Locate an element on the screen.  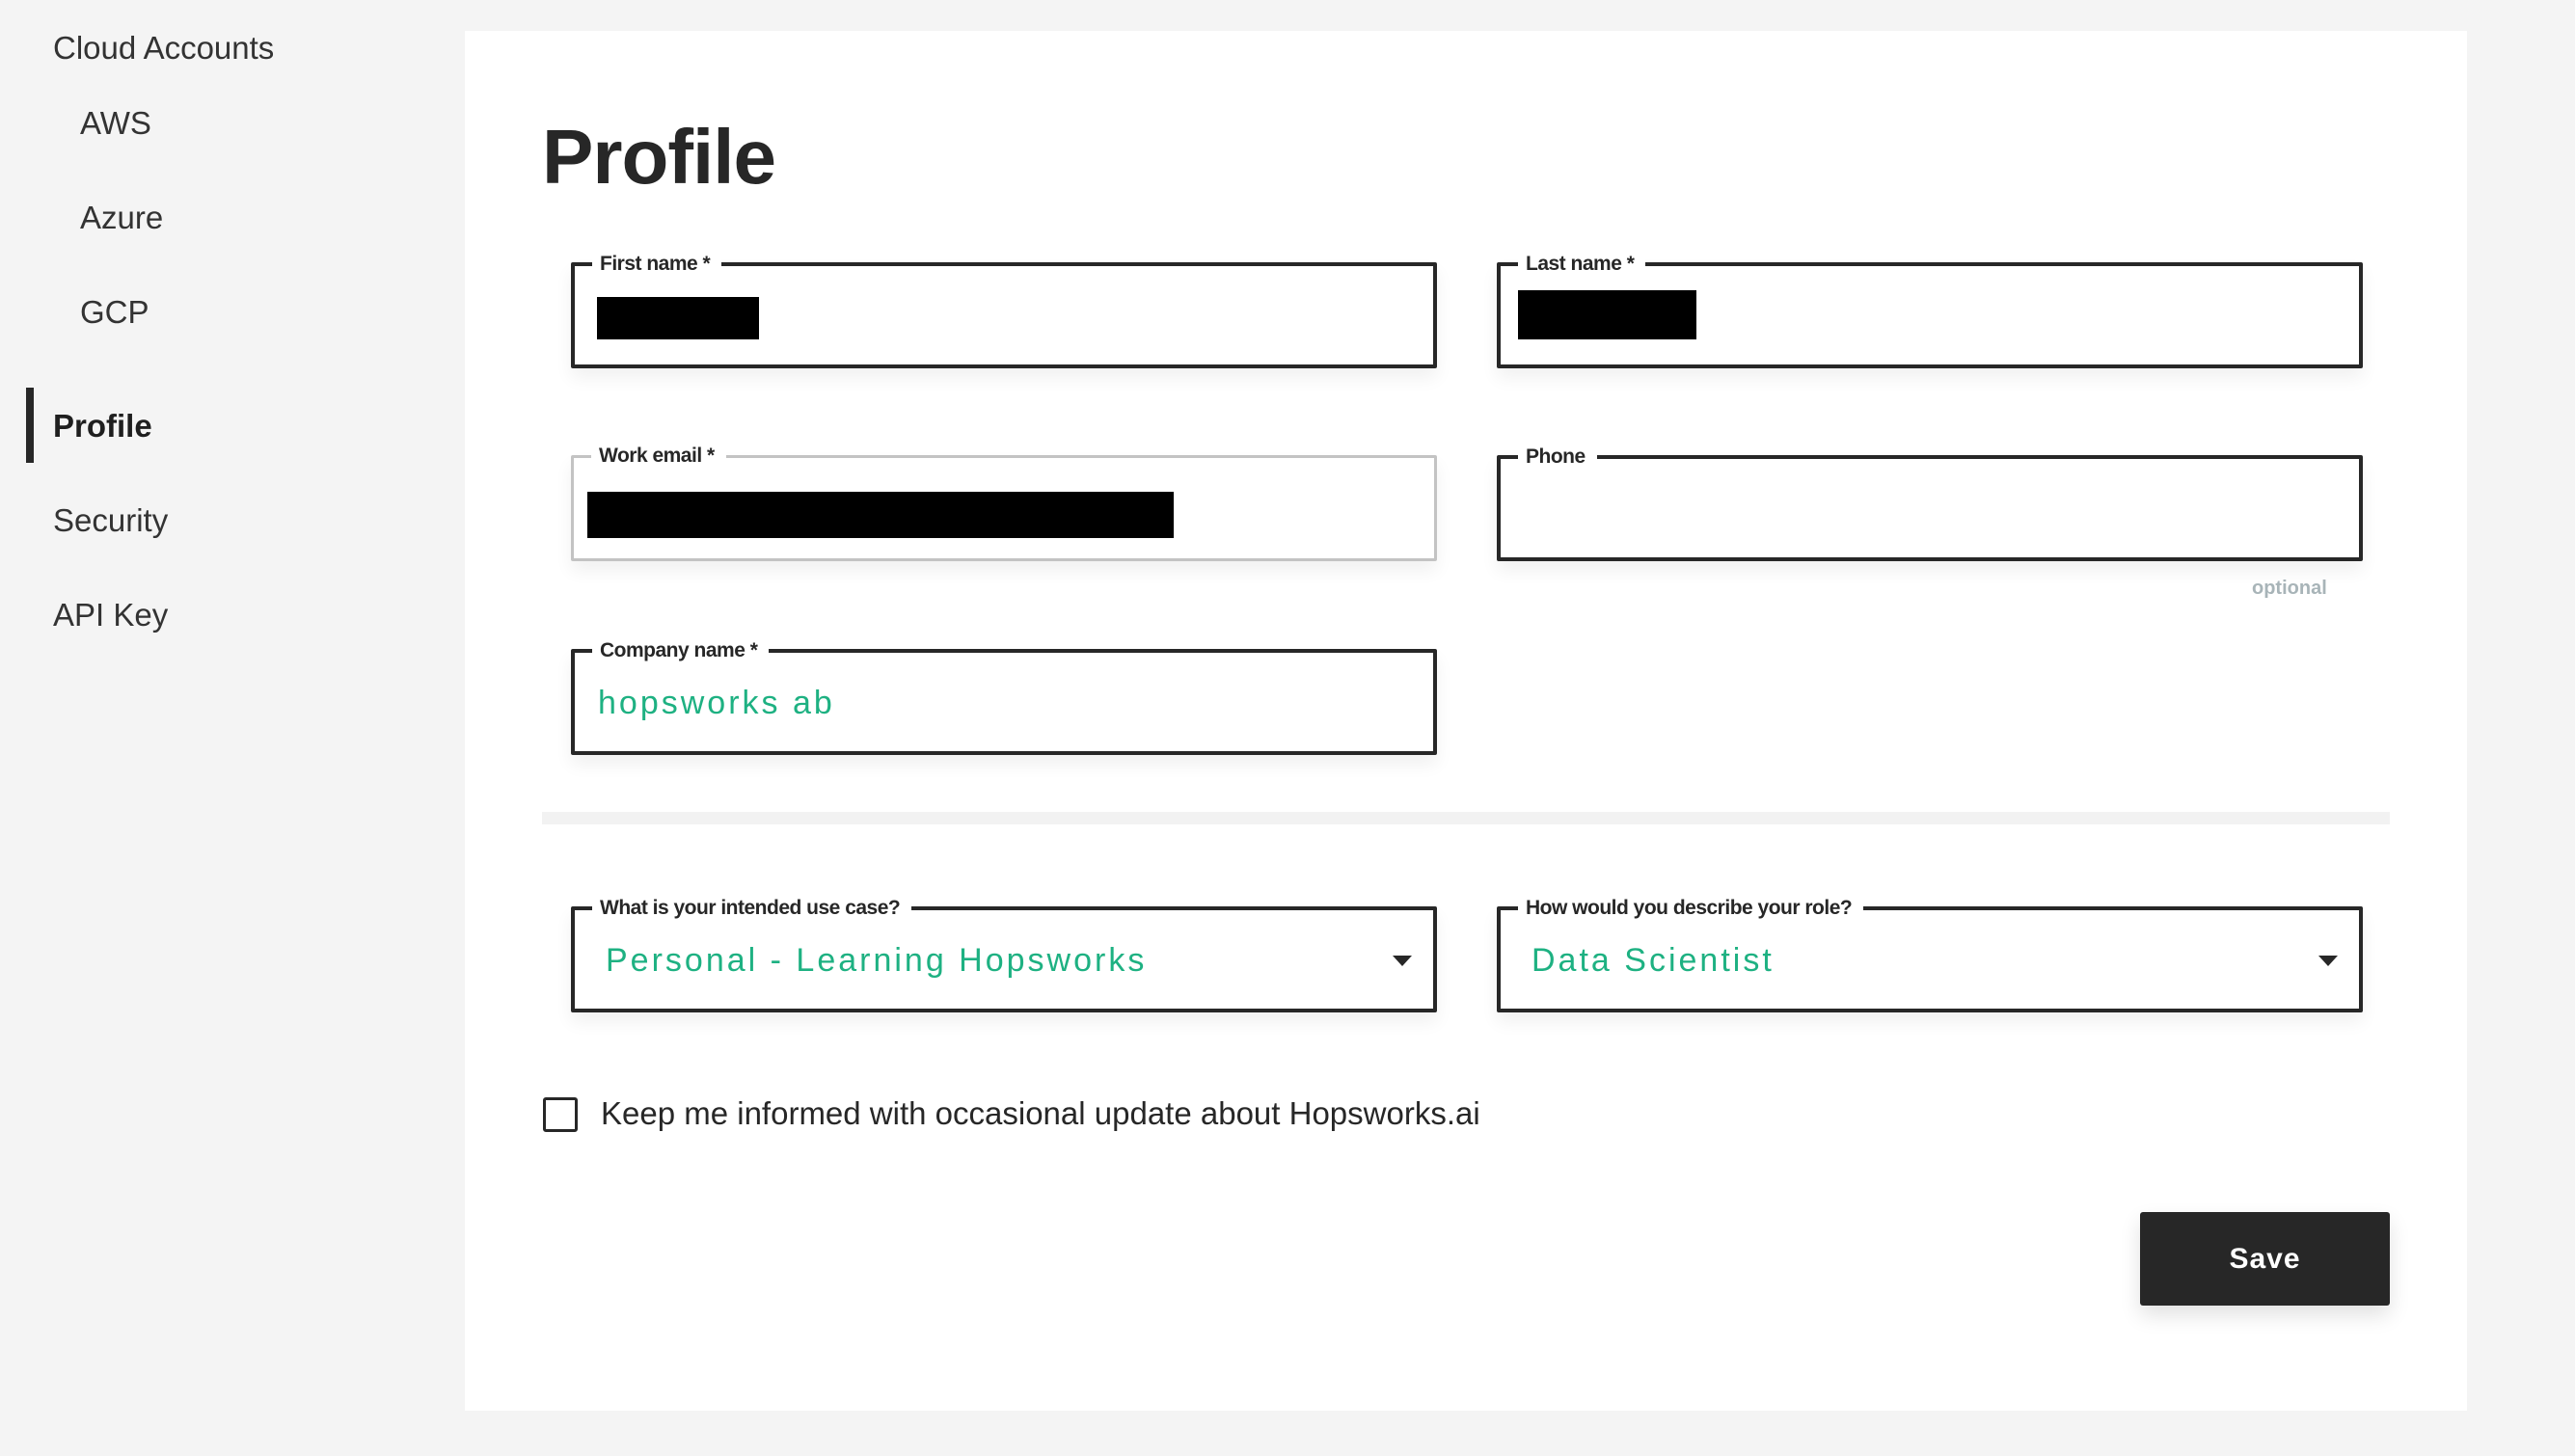
use-case-selected-value: Personal - Learning Hopsworks is located at coordinates (877, 960).